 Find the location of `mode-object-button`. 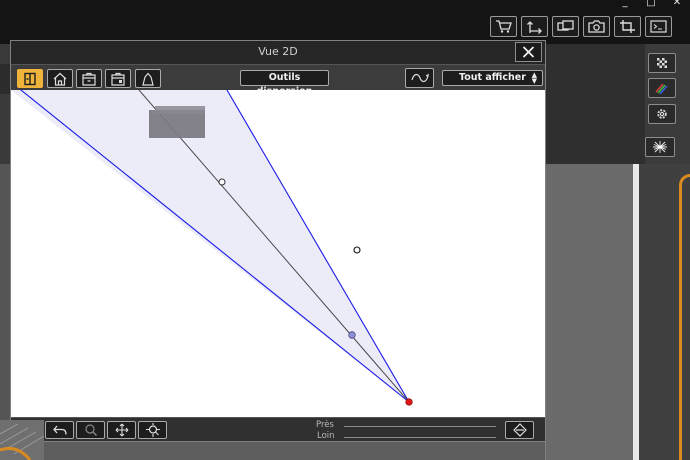

mode-object-button is located at coordinates (148, 78).